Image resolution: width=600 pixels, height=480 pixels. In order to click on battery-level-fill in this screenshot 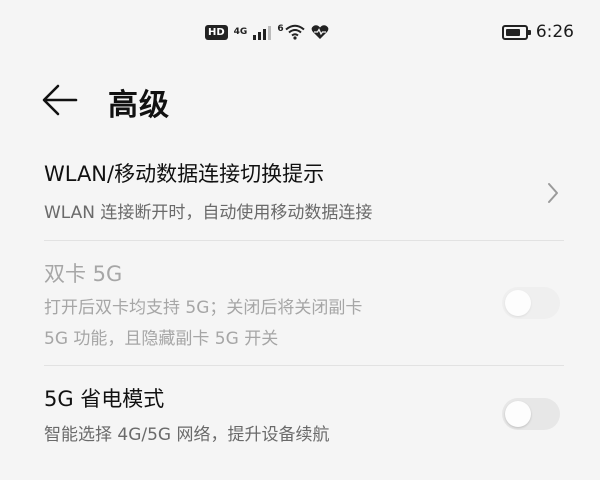, I will do `click(513, 32)`.